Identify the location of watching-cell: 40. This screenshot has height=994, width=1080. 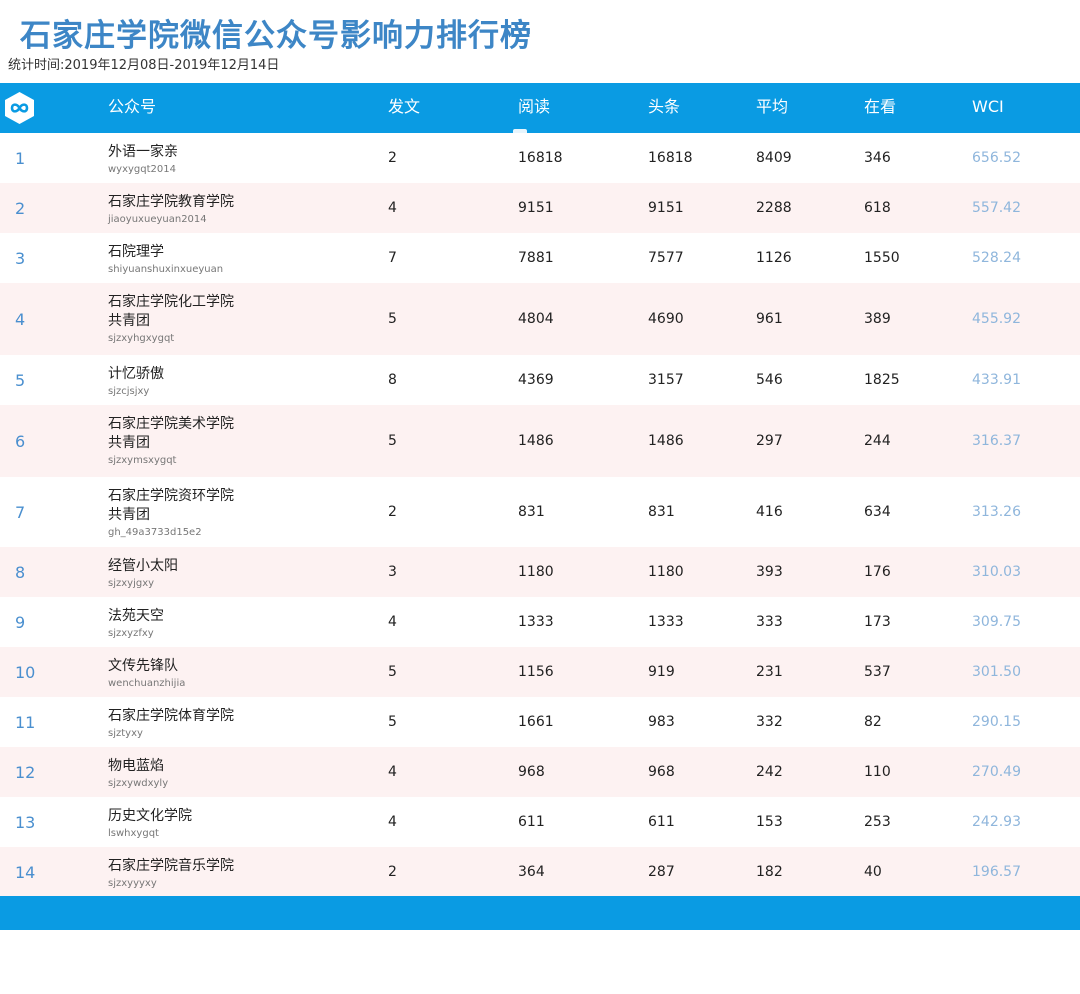
(873, 872).